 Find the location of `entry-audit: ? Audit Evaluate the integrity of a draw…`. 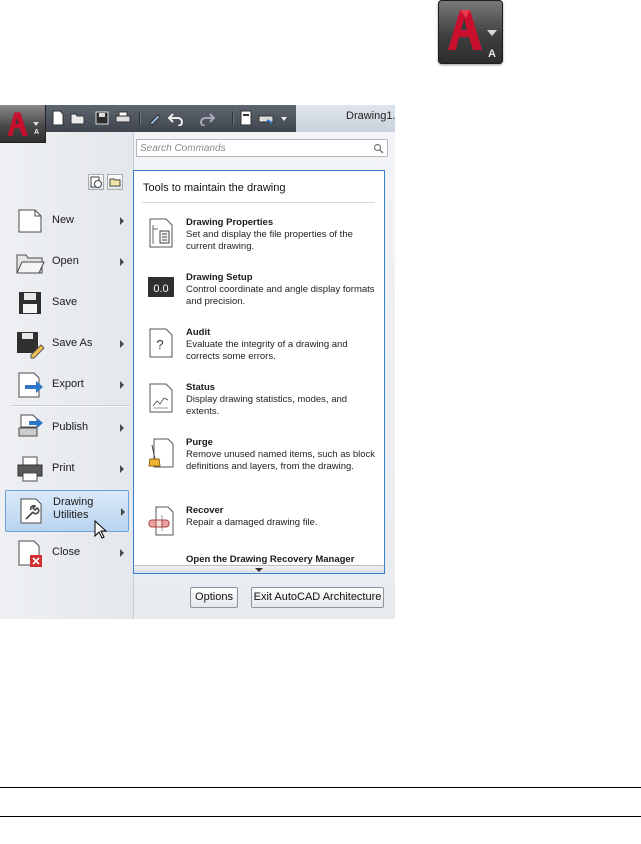

entry-audit: ? Audit Evaluate the integrity of a draw… is located at coordinates (259, 353).